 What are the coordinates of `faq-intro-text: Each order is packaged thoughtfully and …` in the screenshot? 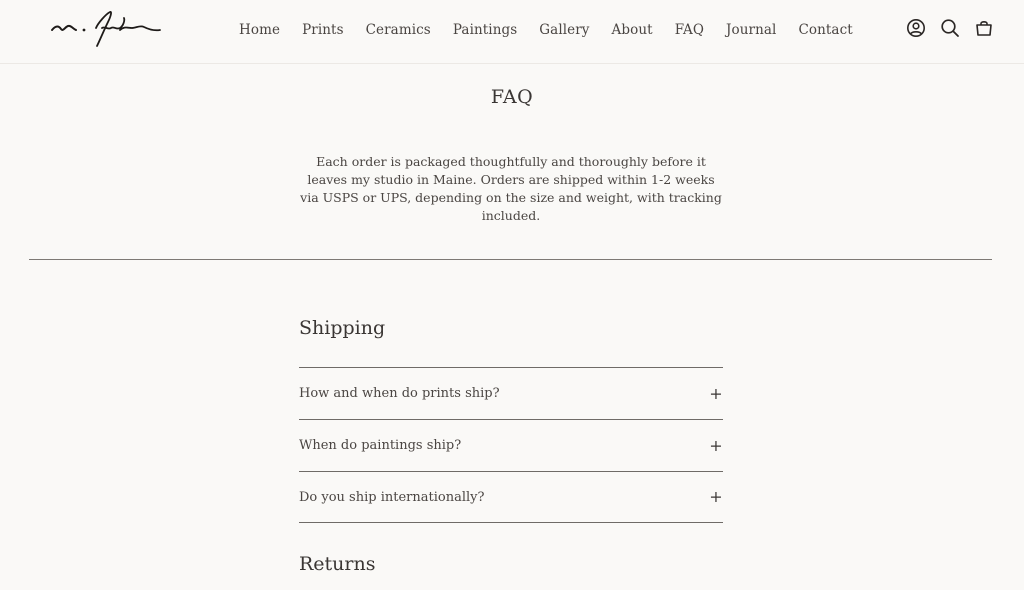 It's located at (511, 188).